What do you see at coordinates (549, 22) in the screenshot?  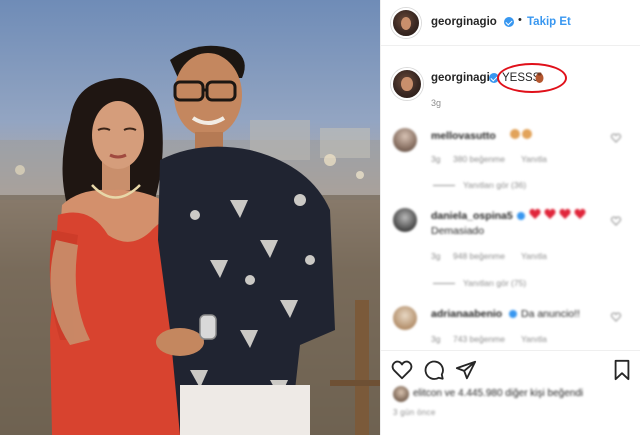 I see `follow-button: Takip Et` at bounding box center [549, 22].